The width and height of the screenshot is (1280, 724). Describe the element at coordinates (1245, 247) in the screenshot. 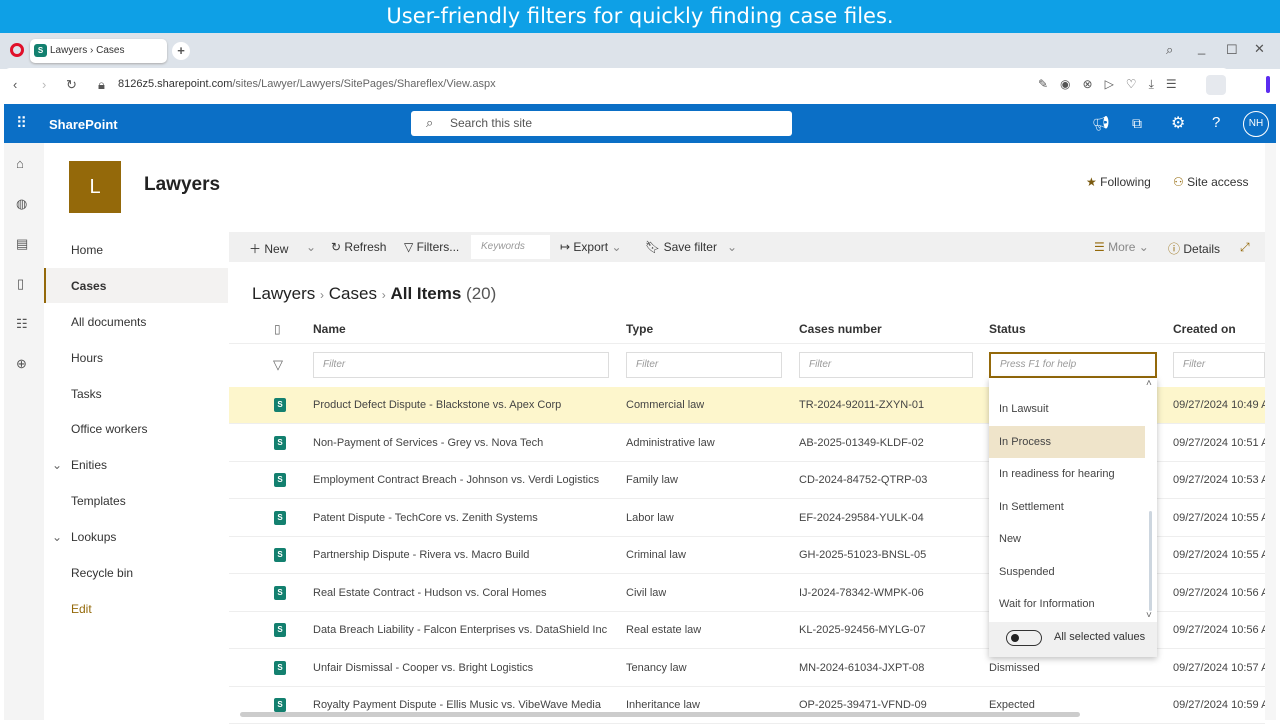

I see `expand-icon: ⤢` at that location.